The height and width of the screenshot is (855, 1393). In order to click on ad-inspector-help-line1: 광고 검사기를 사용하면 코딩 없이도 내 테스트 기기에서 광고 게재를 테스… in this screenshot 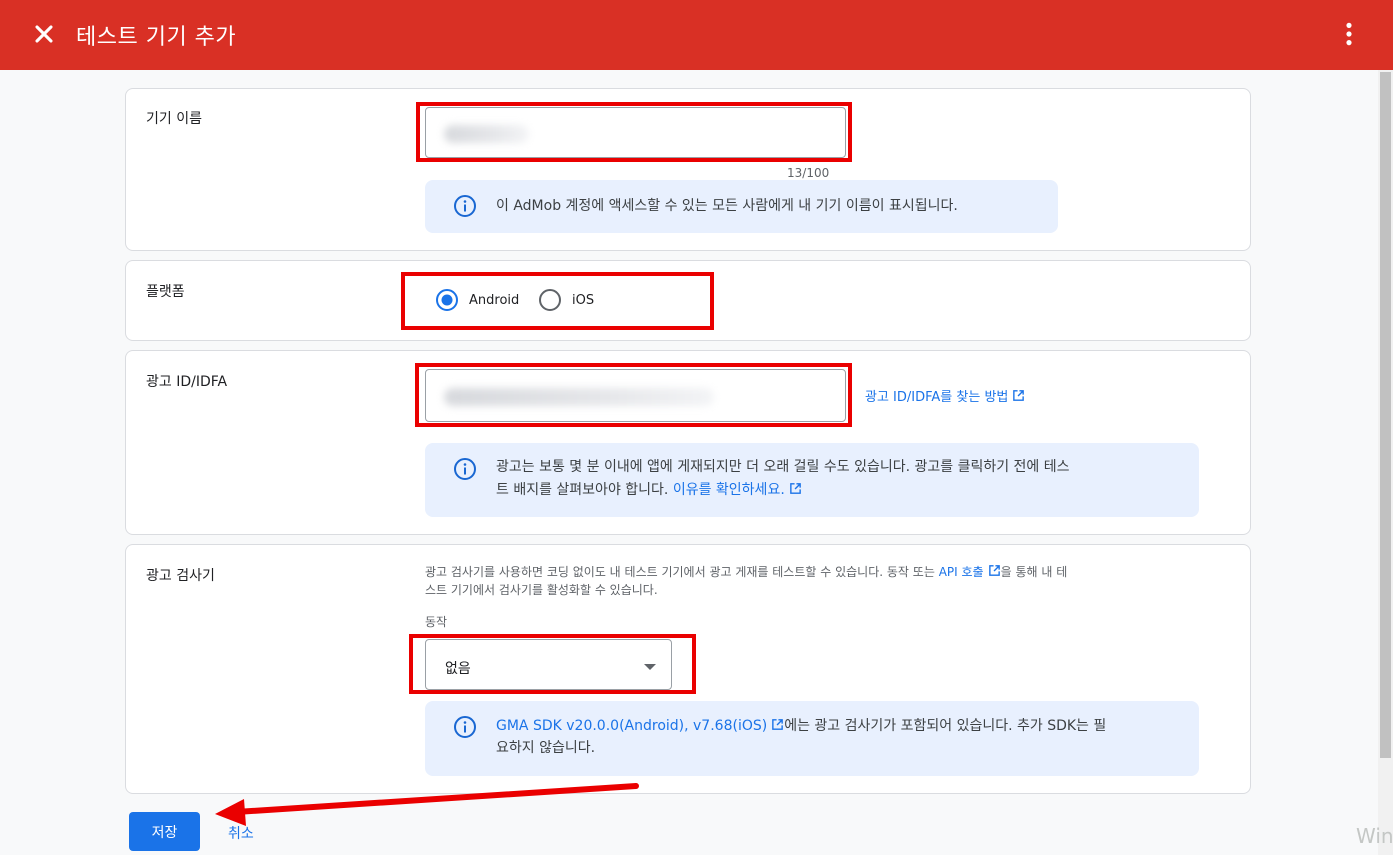, I will do `click(746, 572)`.